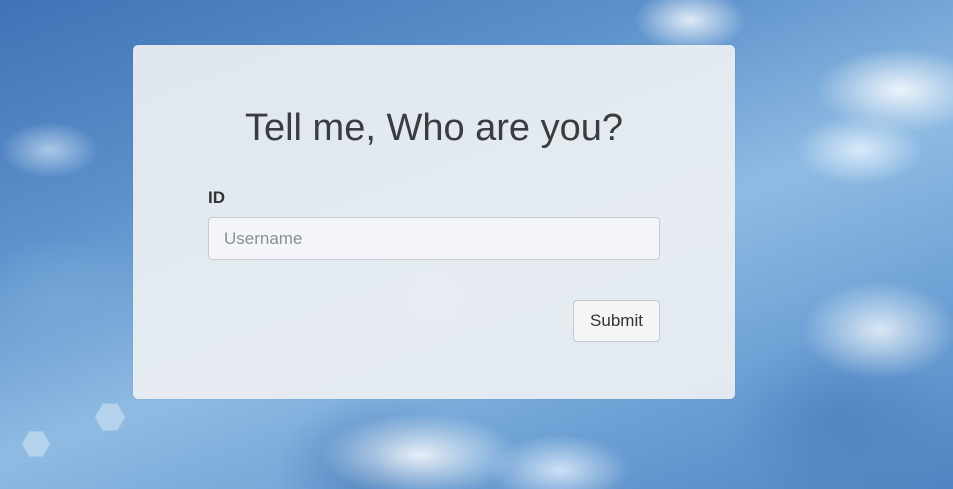 This screenshot has height=489, width=953. What do you see at coordinates (434, 238) in the screenshot?
I see `username-input` at bounding box center [434, 238].